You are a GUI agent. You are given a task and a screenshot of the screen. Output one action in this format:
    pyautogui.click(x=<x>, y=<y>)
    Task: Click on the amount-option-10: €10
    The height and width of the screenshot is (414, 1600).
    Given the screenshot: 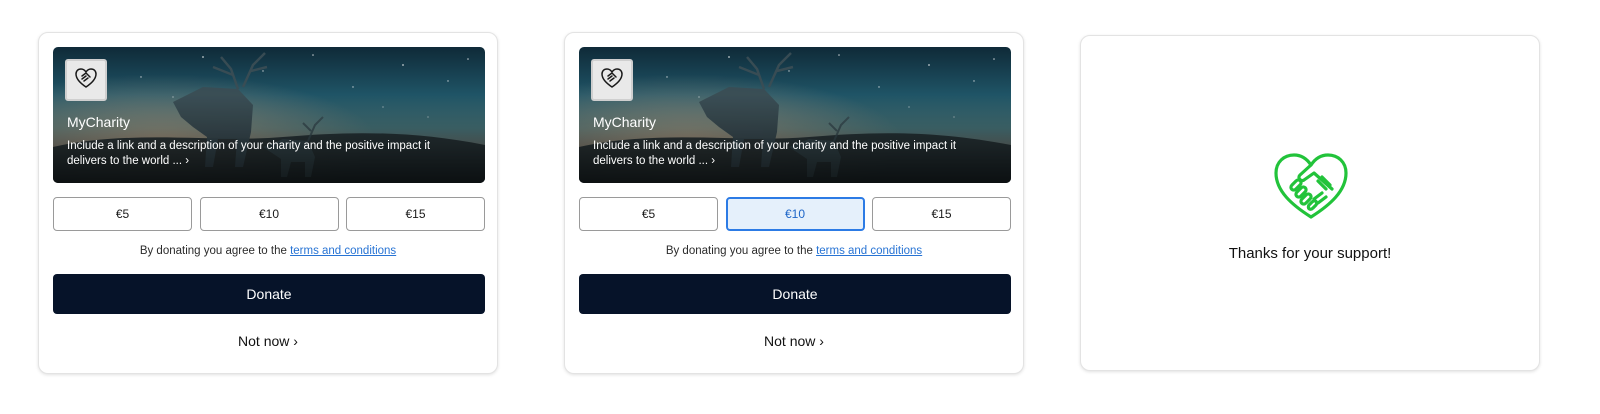 What is the action you would take?
    pyautogui.click(x=269, y=214)
    